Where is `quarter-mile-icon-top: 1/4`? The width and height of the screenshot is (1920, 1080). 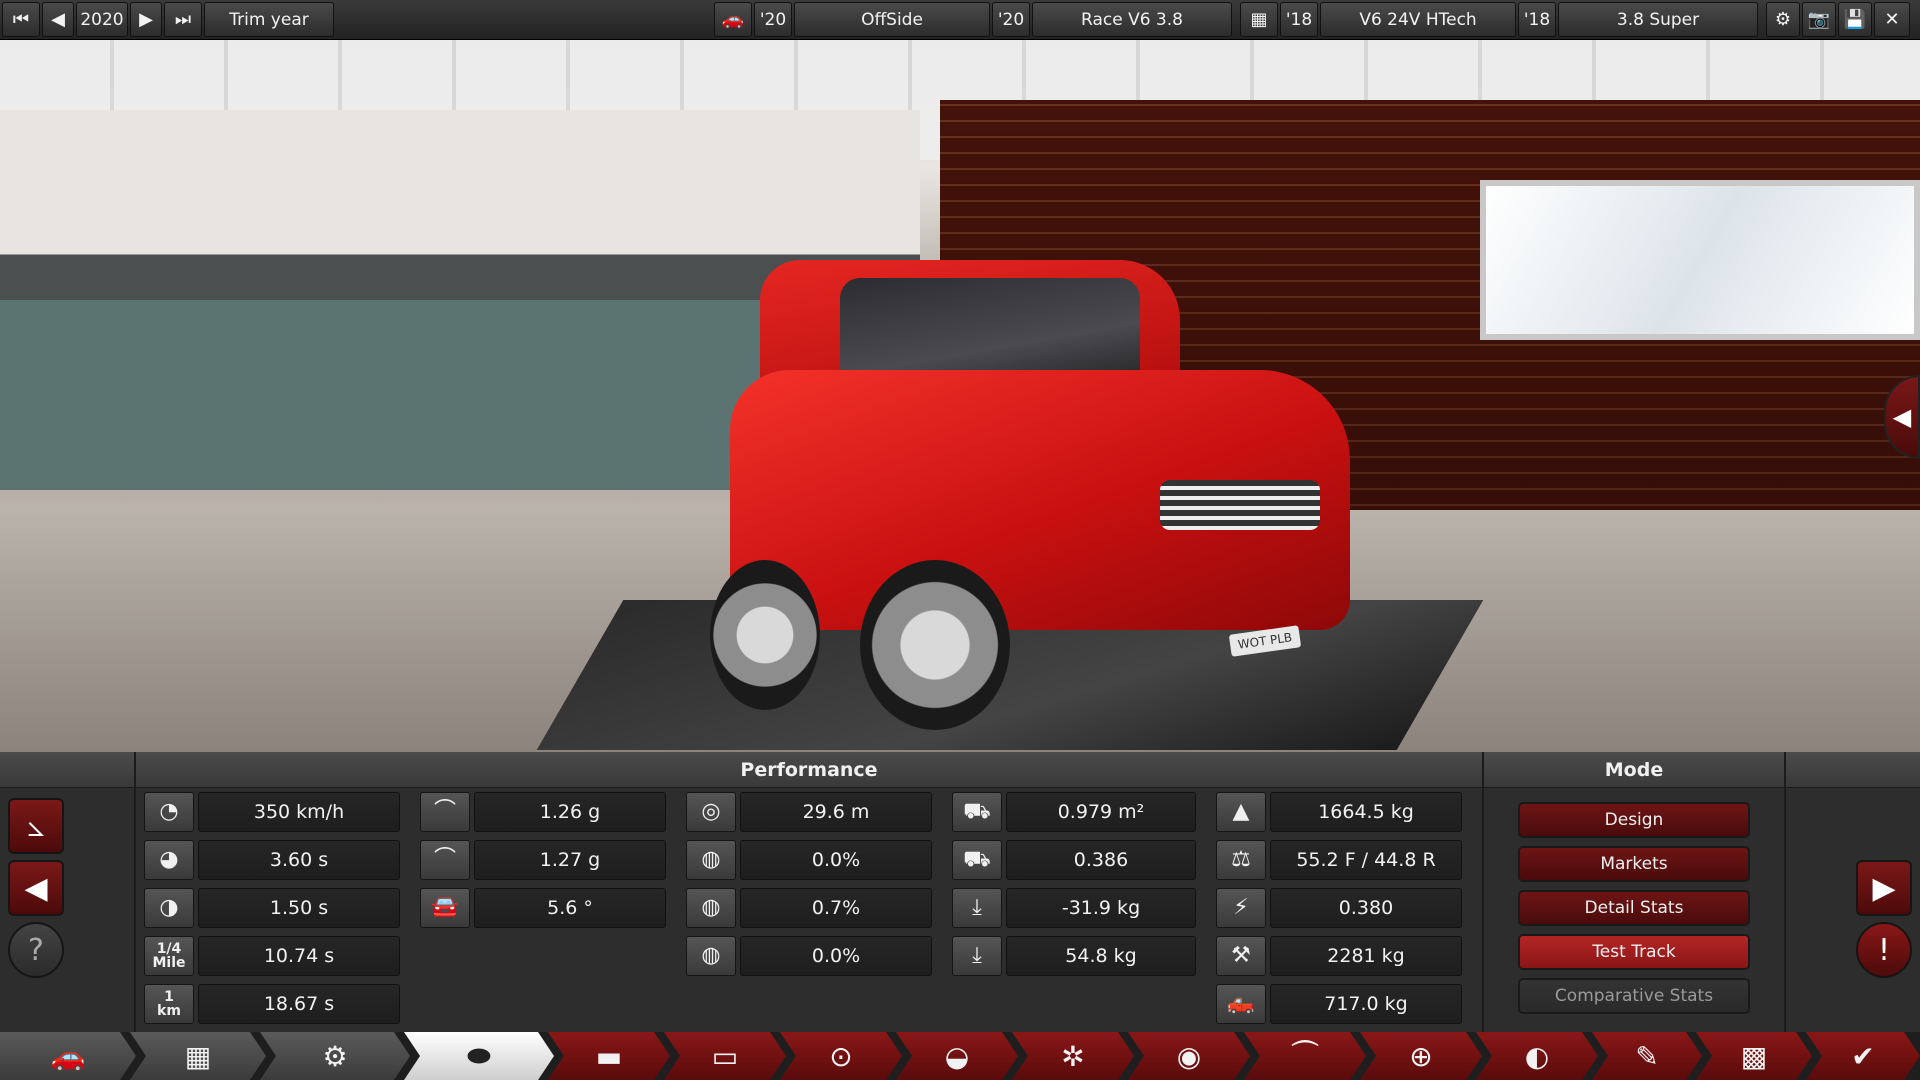 quarter-mile-icon-top: 1/4 is located at coordinates (169, 949).